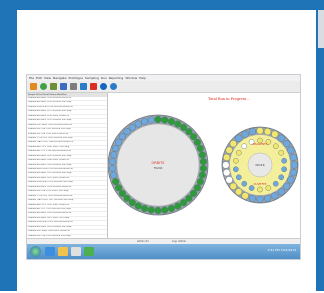  Describe the element at coordinates (93, 86) in the screenshot. I see `stop-icon` at that location.